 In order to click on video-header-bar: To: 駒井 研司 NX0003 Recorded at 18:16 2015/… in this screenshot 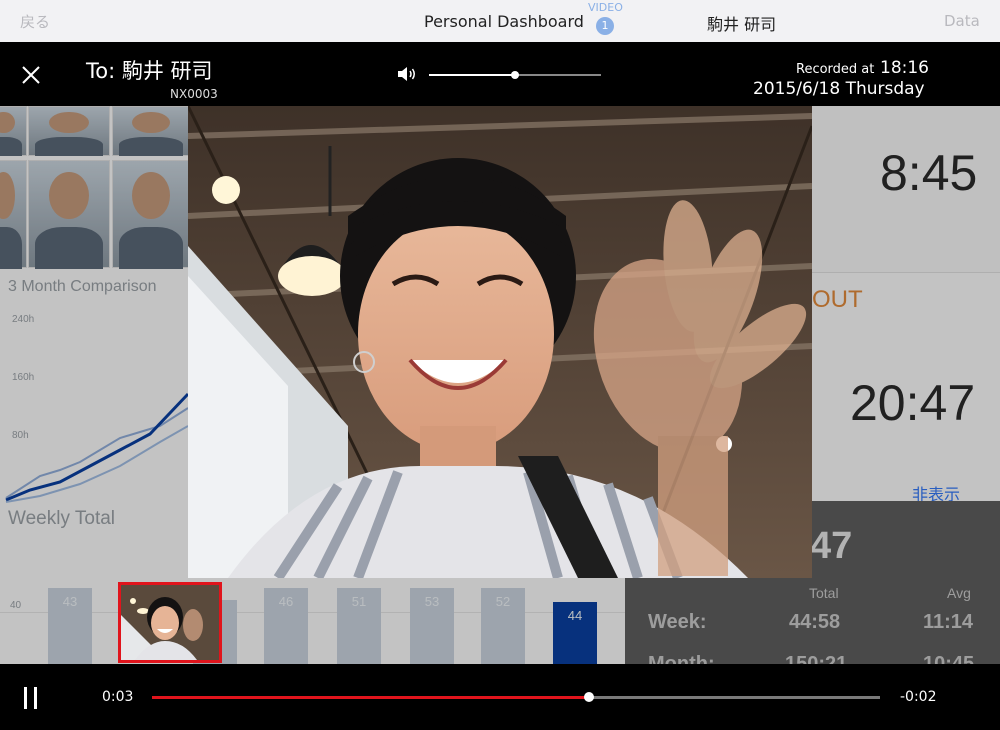, I will do `click(500, 74)`.